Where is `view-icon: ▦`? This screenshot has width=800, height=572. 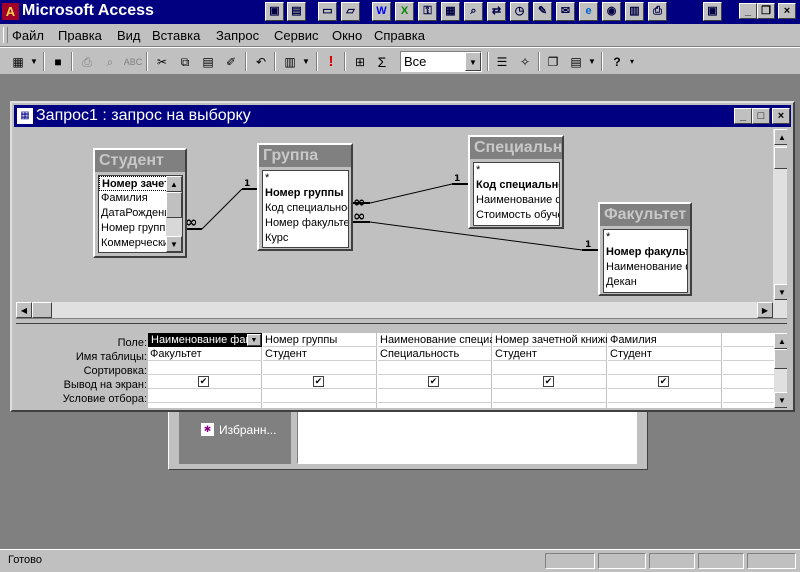
view-icon: ▦ is located at coordinates (18, 62).